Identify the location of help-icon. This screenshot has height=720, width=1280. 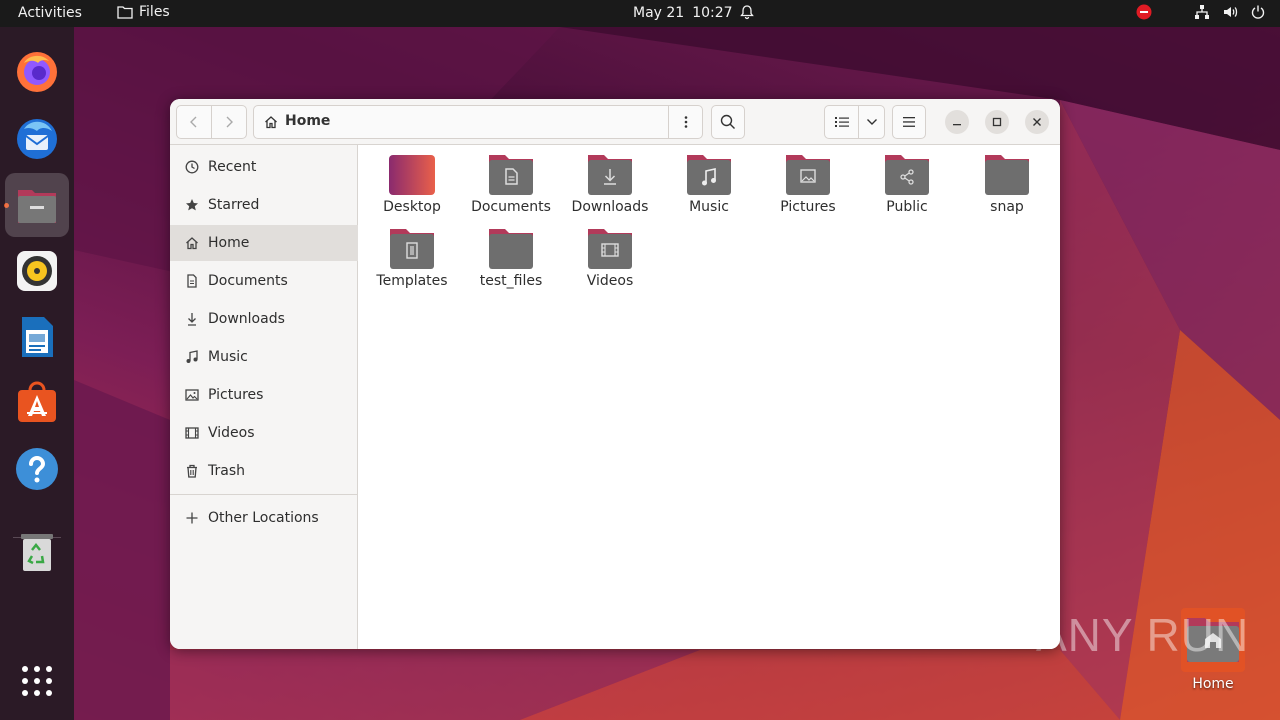
(37, 469).